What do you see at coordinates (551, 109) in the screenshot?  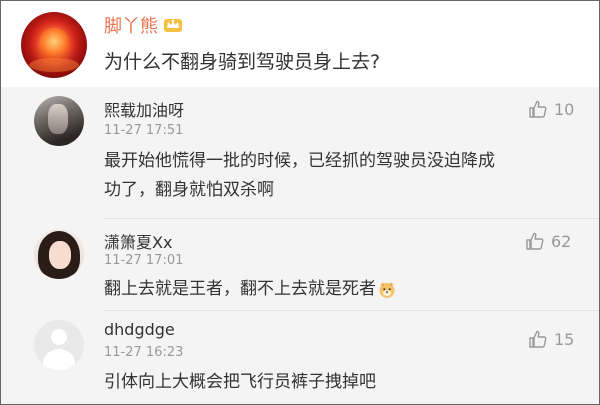 I see `like-button: 10` at bounding box center [551, 109].